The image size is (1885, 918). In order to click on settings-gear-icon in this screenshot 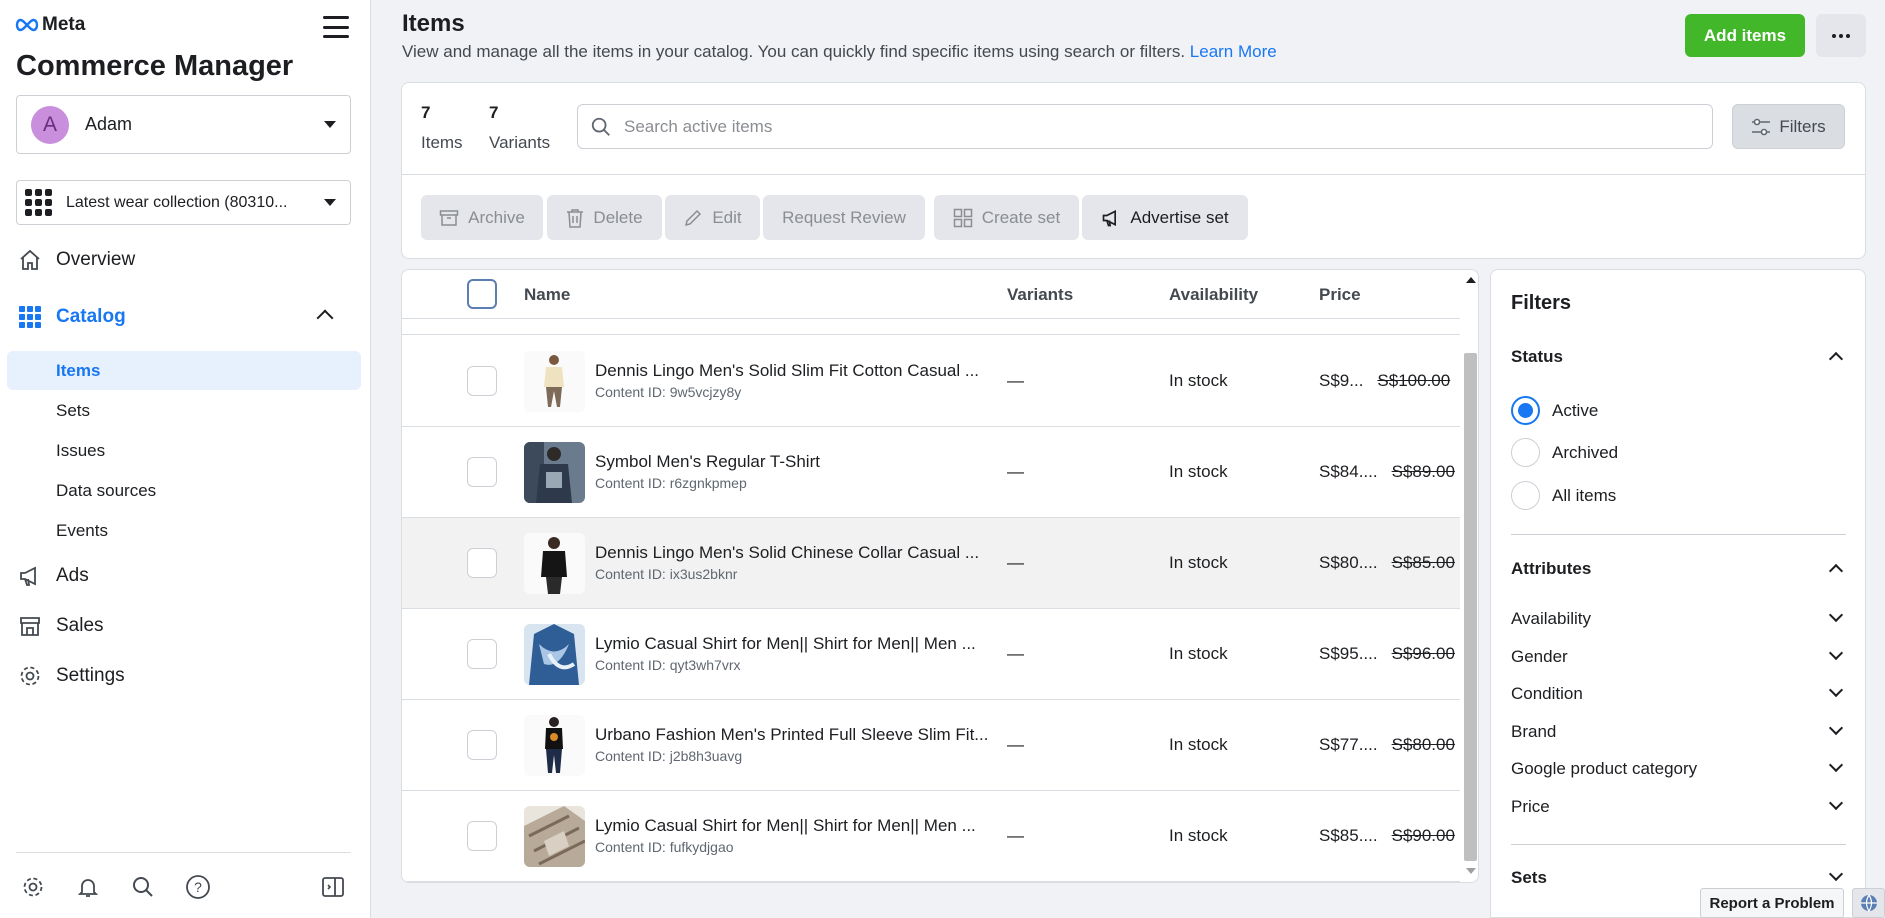, I will do `click(33, 887)`.